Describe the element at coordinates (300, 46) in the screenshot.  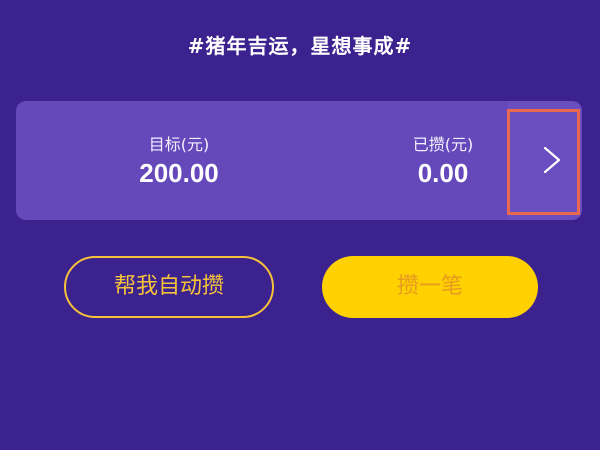
I see `slogan-text: #猪年吉运，星想事成#` at that location.